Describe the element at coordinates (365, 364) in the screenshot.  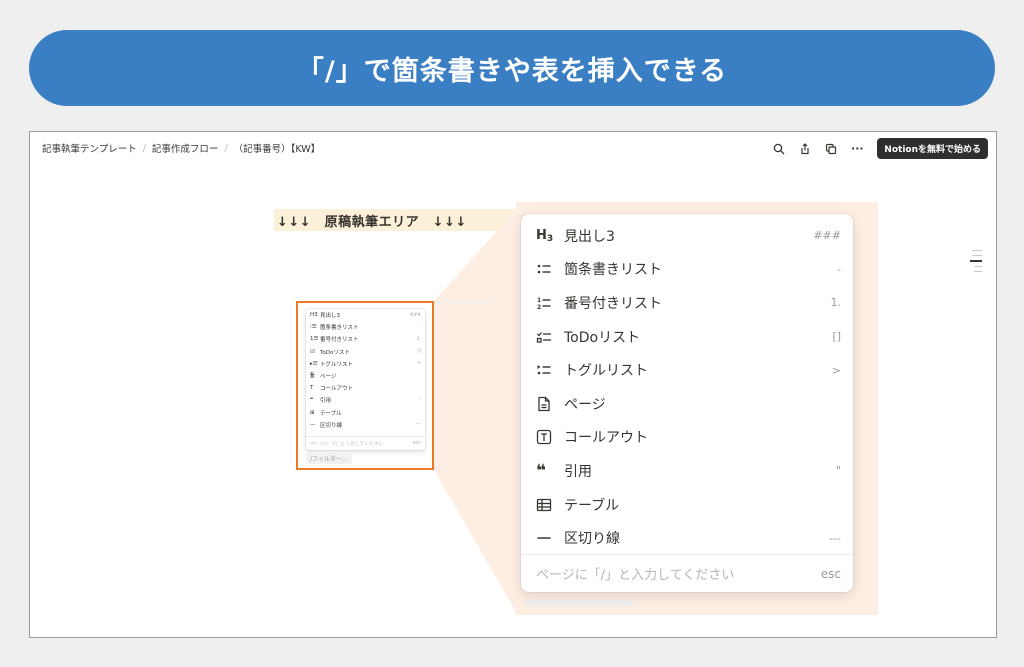
I see `thumb-item-toggle: ▸☰ トグルリスト >` at that location.